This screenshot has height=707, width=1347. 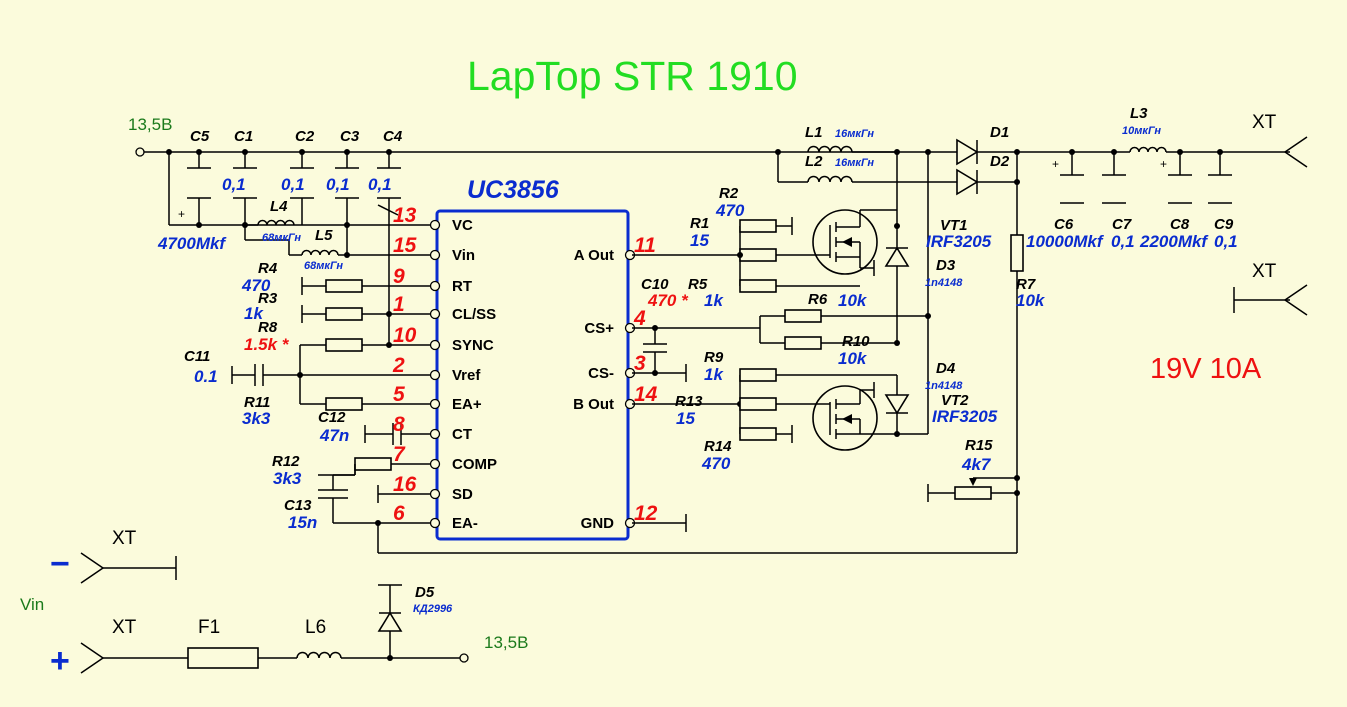 What do you see at coordinates (206, 376) in the screenshot?
I see `value-c11: 0.1` at bounding box center [206, 376].